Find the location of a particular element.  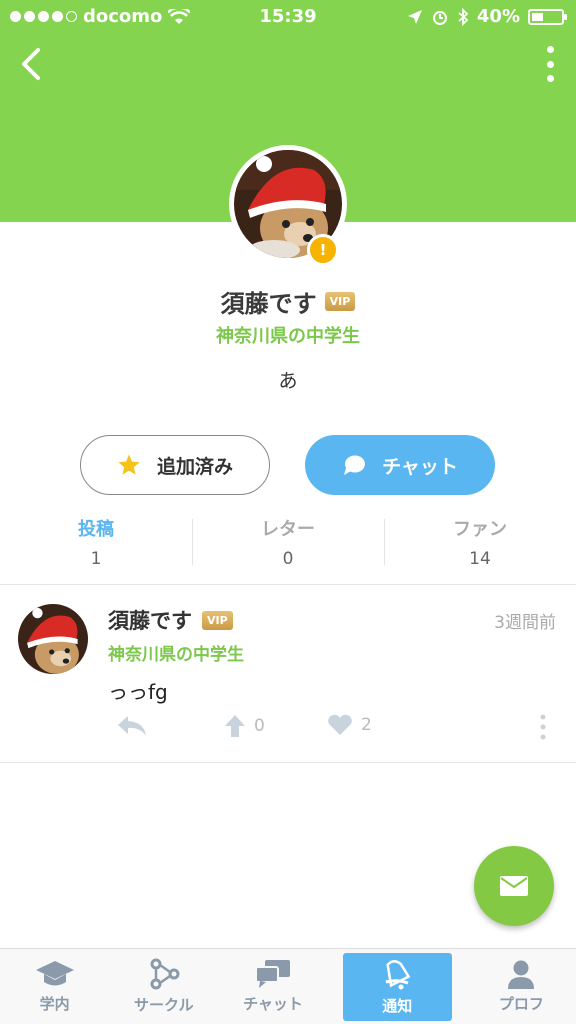

stat-letters-label: レター is located at coordinates (288, 529).